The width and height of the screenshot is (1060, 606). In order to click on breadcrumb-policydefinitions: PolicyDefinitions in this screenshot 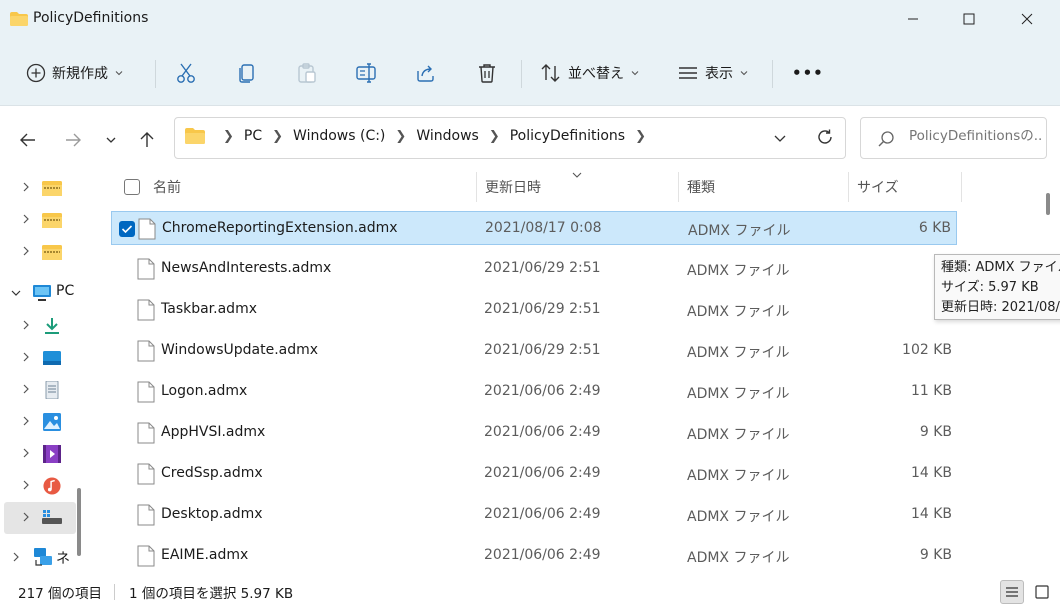, I will do `click(567, 136)`.